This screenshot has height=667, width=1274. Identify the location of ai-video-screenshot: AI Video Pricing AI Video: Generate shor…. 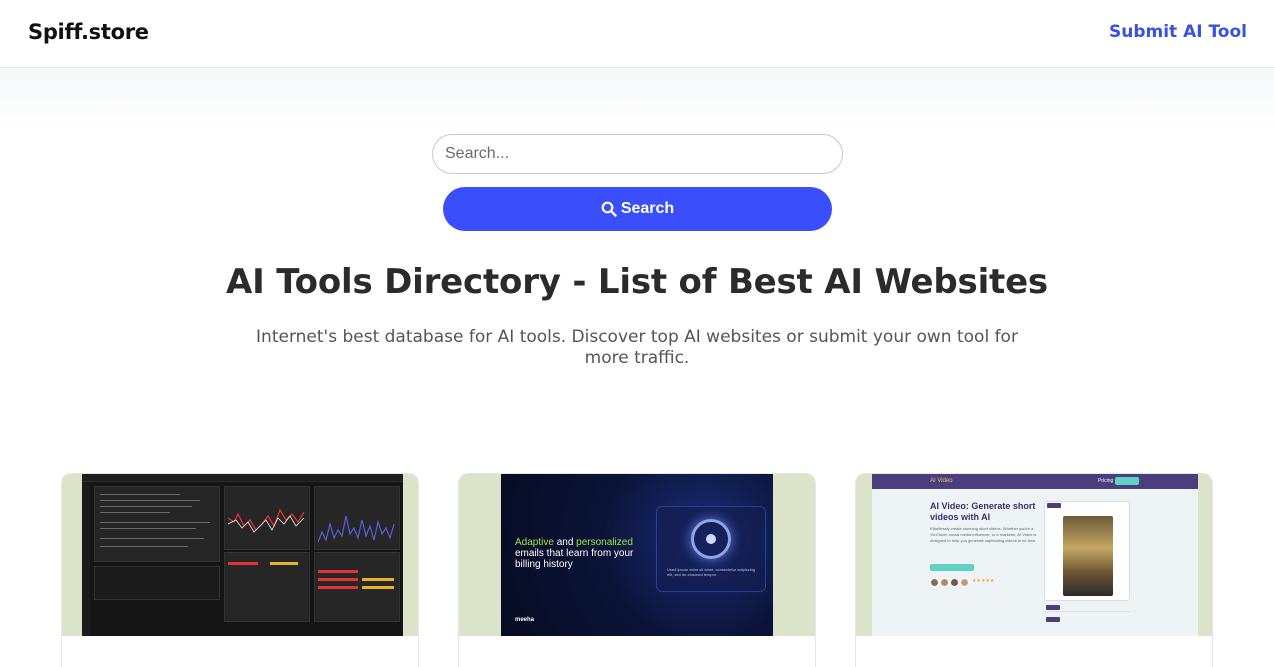
(1035, 555).